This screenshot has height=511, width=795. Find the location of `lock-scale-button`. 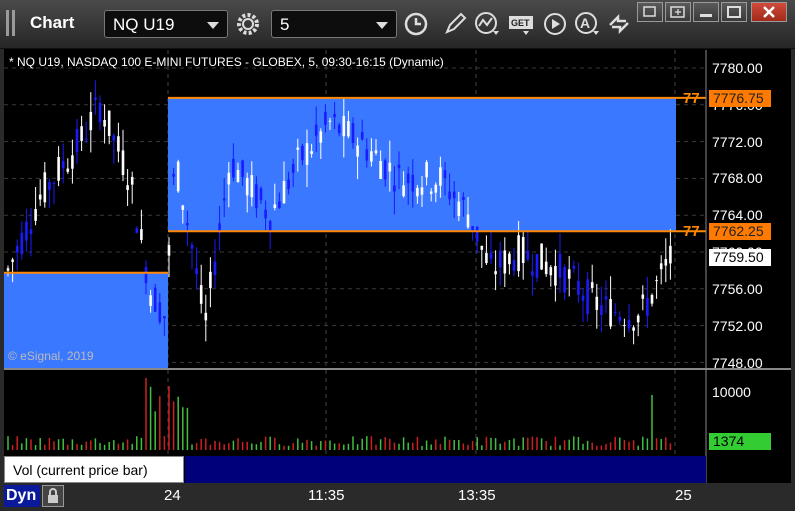

lock-scale-button is located at coordinates (53, 496).